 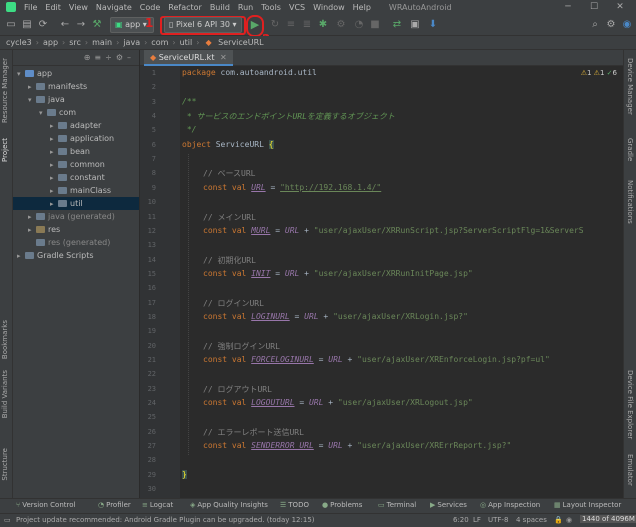 I want to click on profile-icon: ◔, so click(x=359, y=25).